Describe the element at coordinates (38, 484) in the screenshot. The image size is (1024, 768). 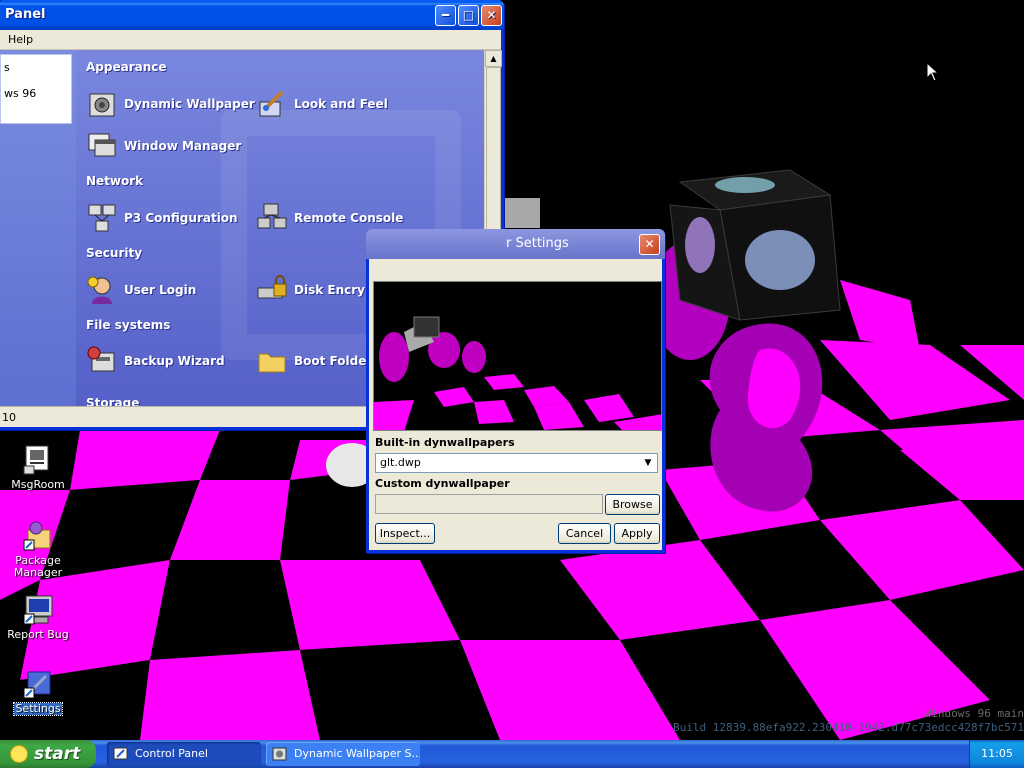
I see `desktop-icon-label: MsgRoom` at that location.